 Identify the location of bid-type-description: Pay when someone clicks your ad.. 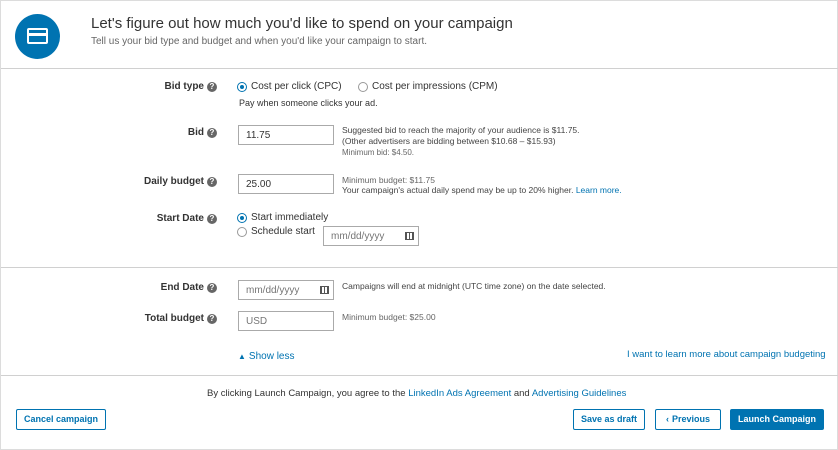
(308, 103).